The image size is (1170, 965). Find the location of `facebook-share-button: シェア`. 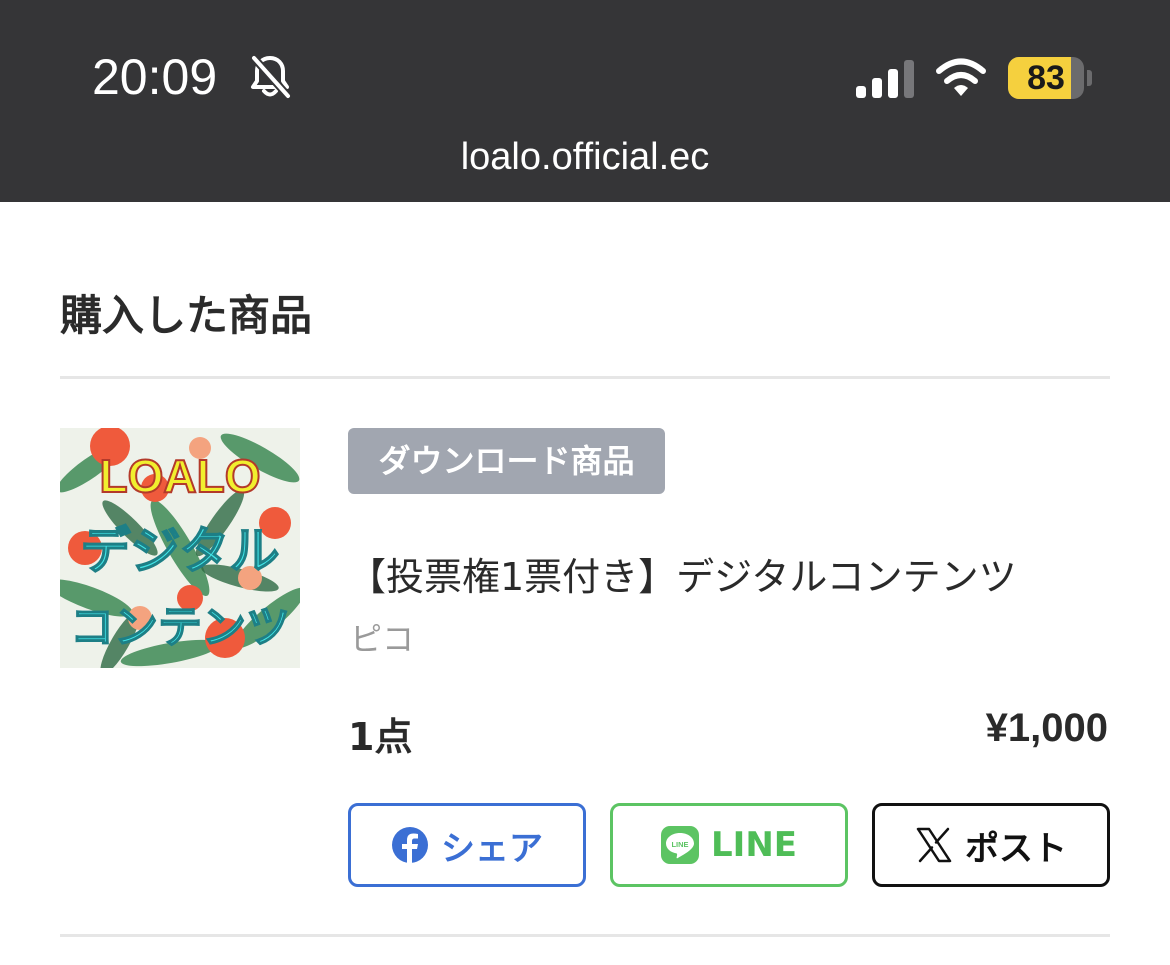

facebook-share-button: シェア is located at coordinates (467, 845).